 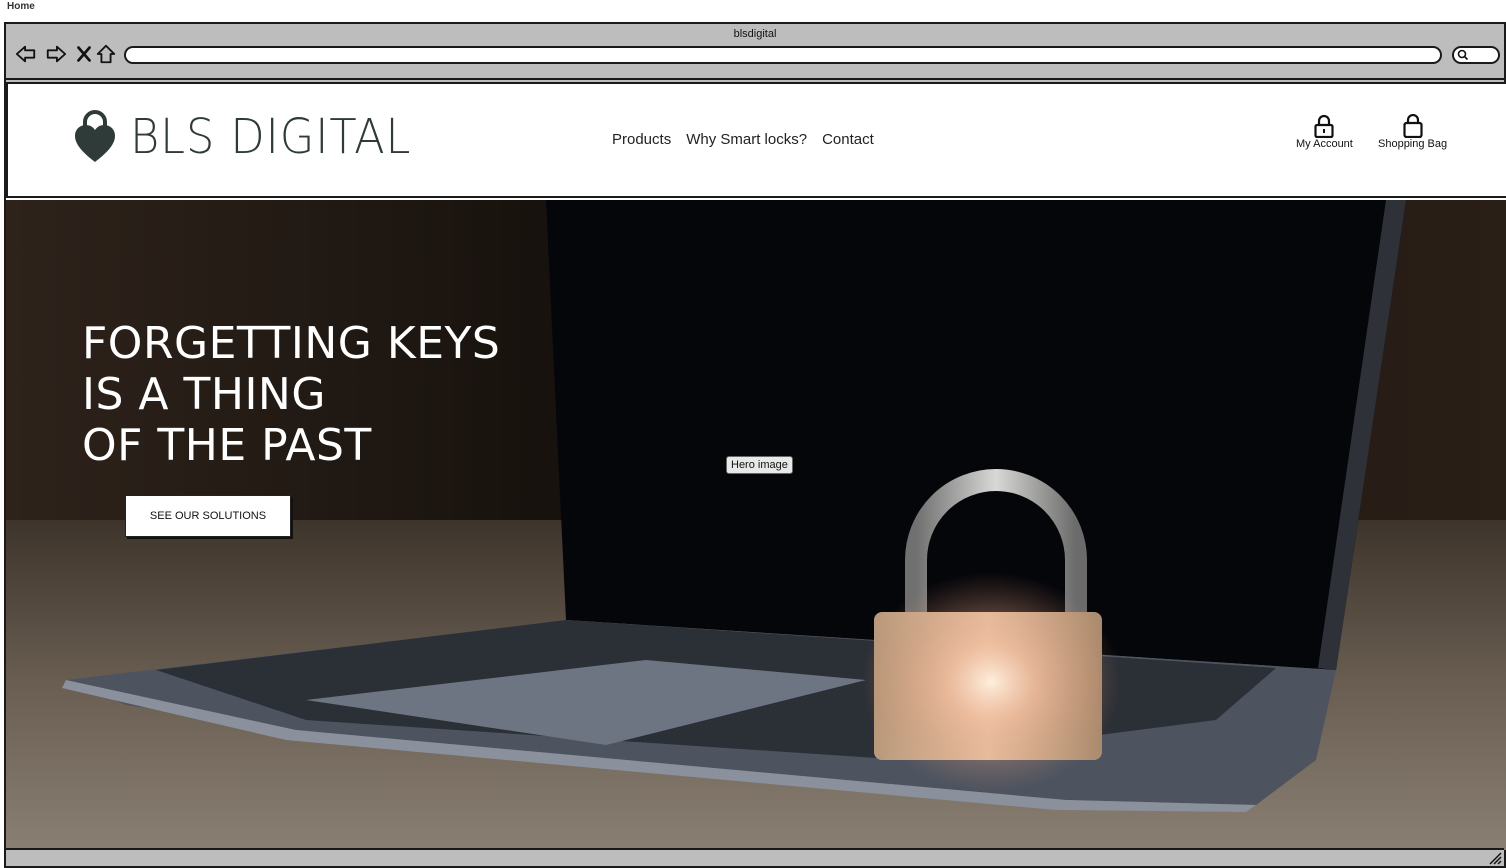 I want to click on hero-heading-line-3: OF THE PAST, so click(x=227, y=445).